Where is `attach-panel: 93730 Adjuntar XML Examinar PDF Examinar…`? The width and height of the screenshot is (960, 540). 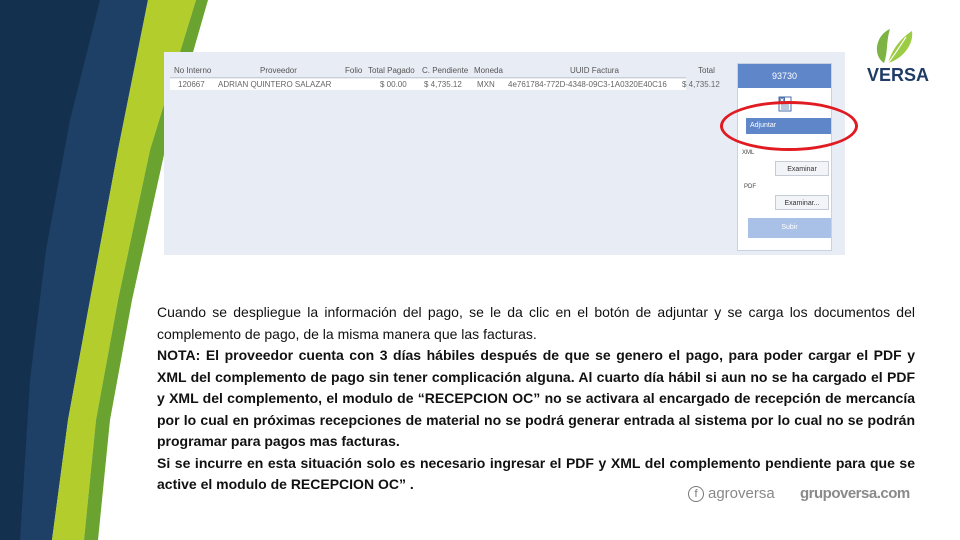 attach-panel: 93730 Adjuntar XML Examinar PDF Examinar… is located at coordinates (784, 157).